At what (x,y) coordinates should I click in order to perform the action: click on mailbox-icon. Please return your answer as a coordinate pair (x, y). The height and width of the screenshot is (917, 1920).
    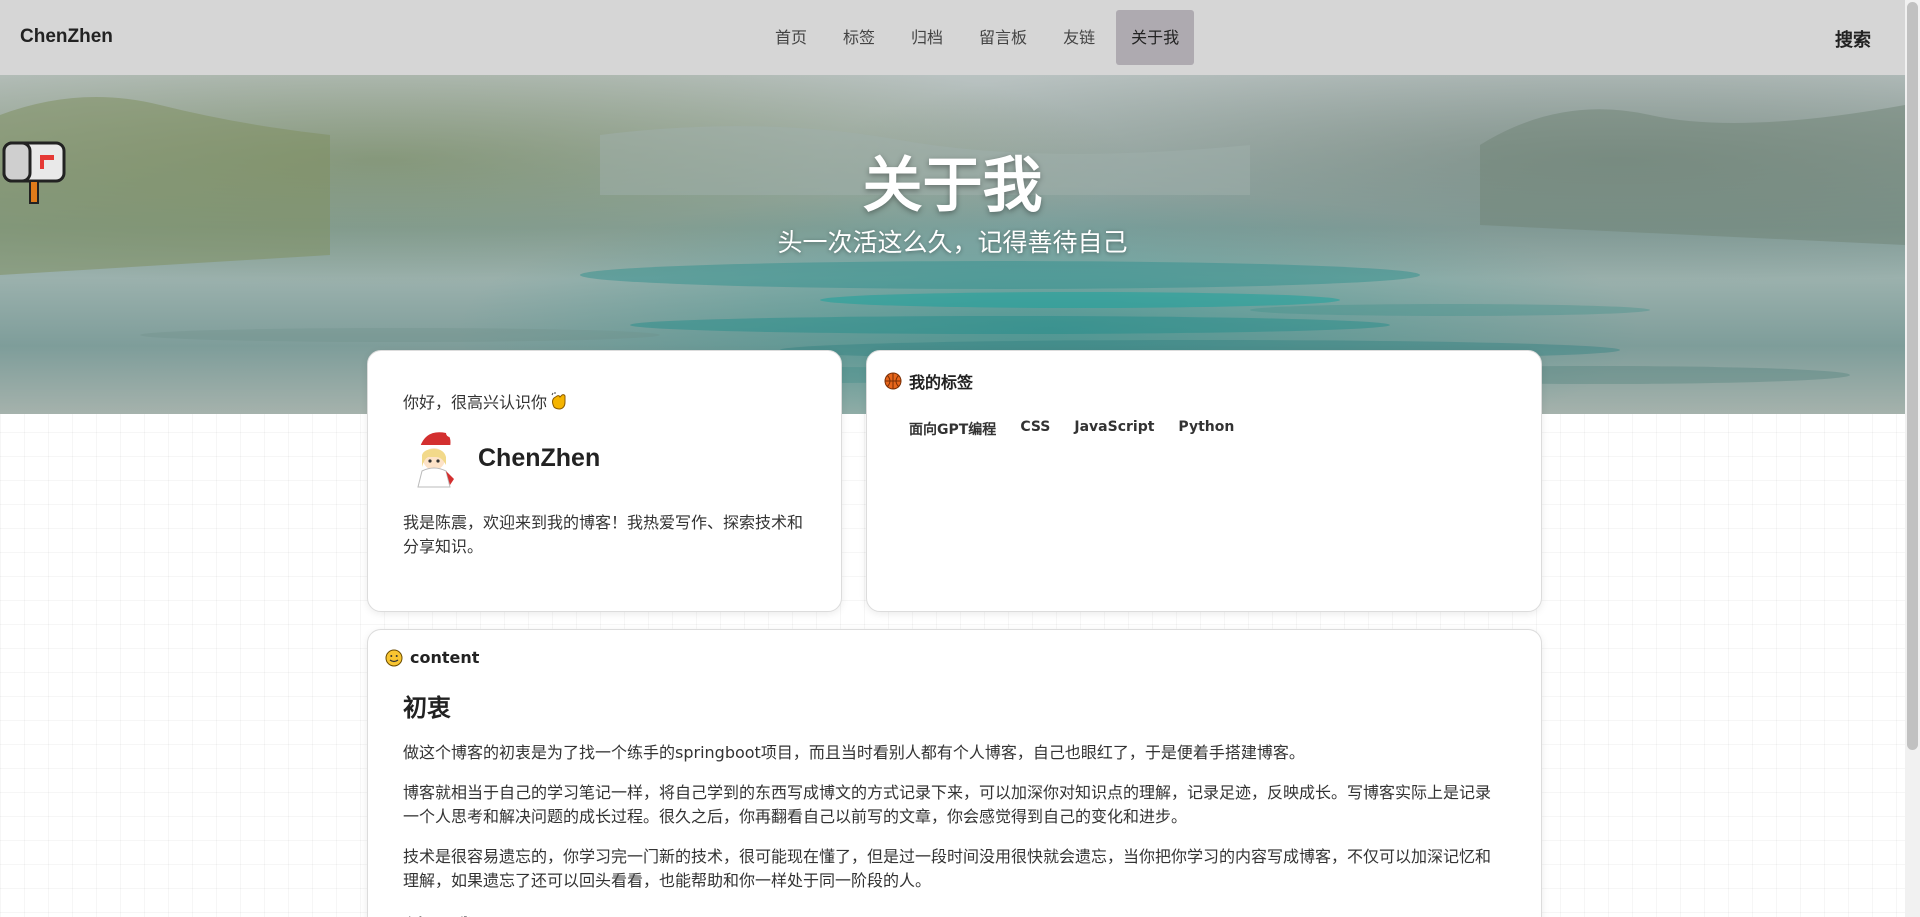
    Looking at the image, I should click on (34, 172).